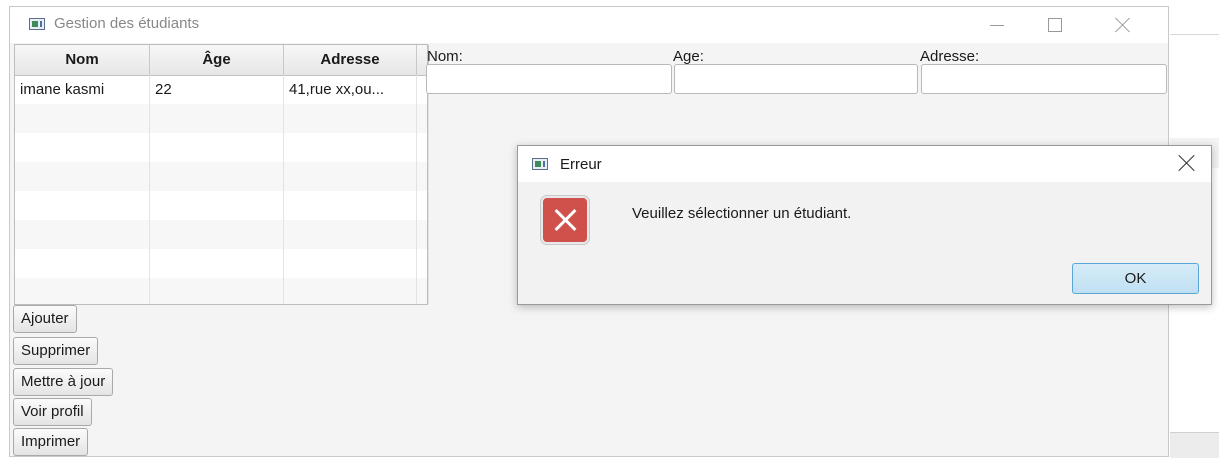 The image size is (1219, 458). Describe the element at coordinates (217, 89) in the screenshot. I see `cell-age: 22` at that location.